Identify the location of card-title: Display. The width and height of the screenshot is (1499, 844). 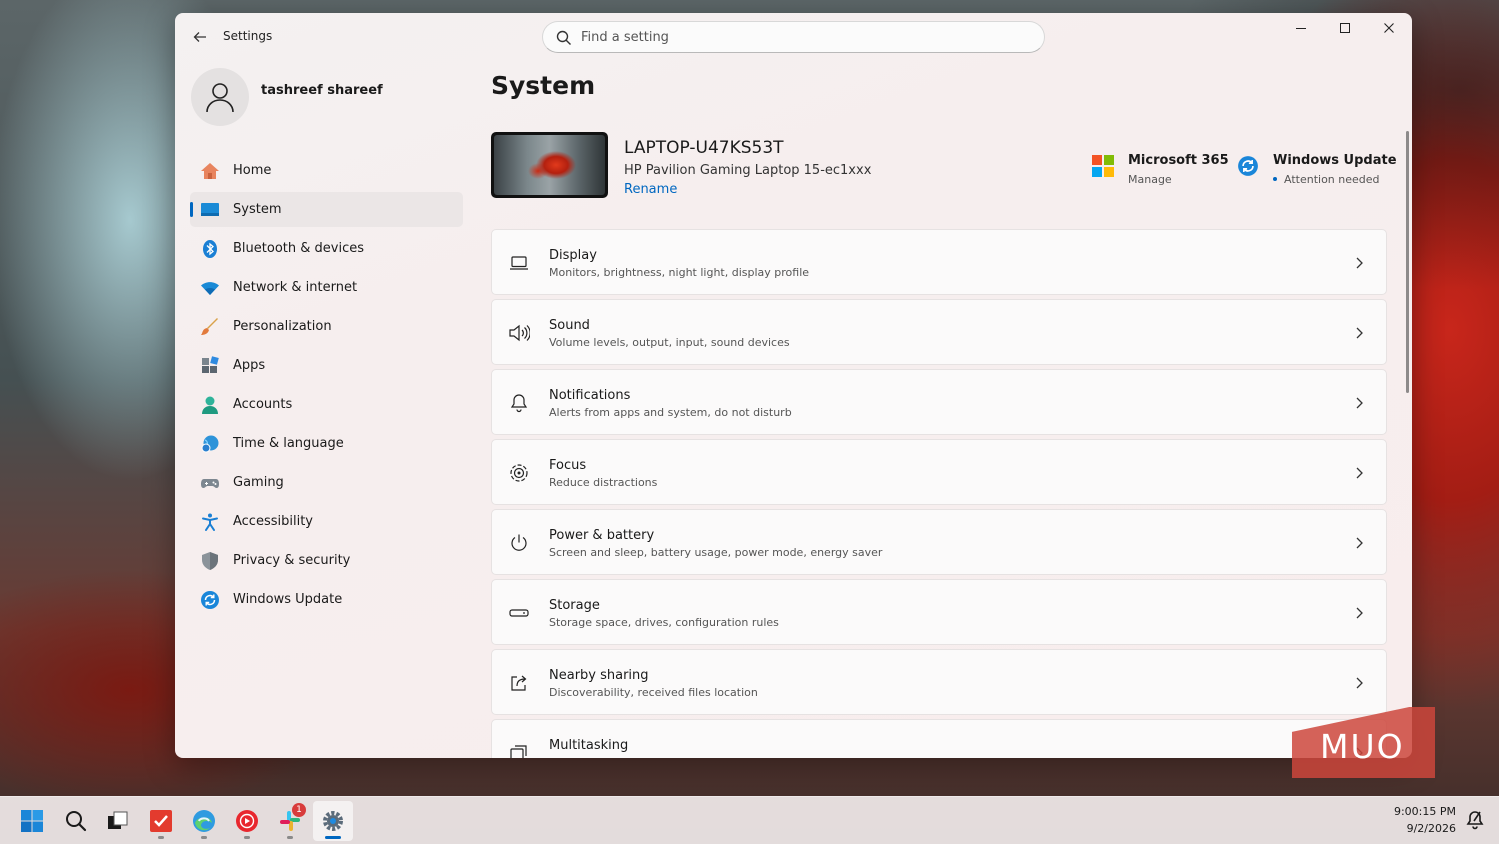
(573, 255).